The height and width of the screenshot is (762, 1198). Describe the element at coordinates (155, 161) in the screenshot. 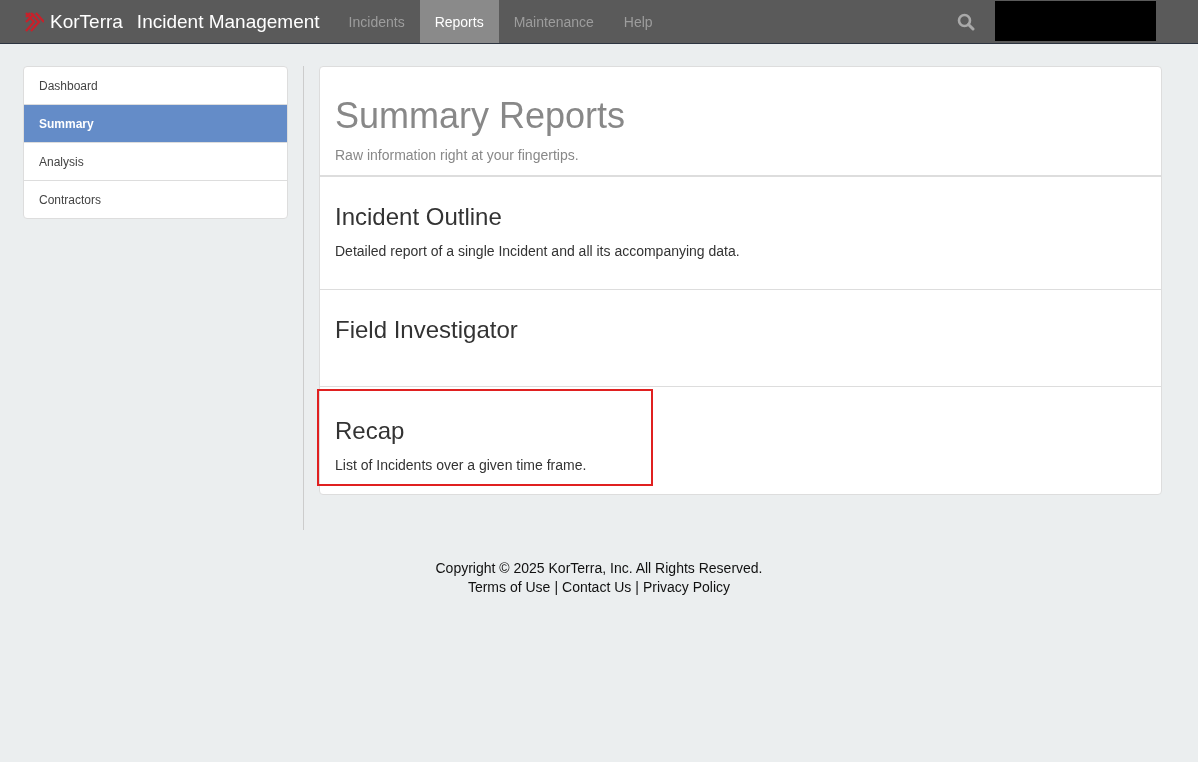

I see `sidebar-item: Analysis` at that location.